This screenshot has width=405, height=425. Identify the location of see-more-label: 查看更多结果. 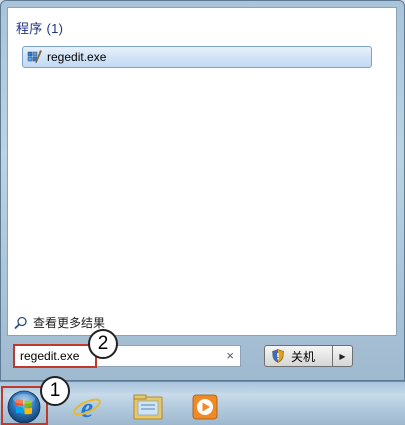
(69, 323).